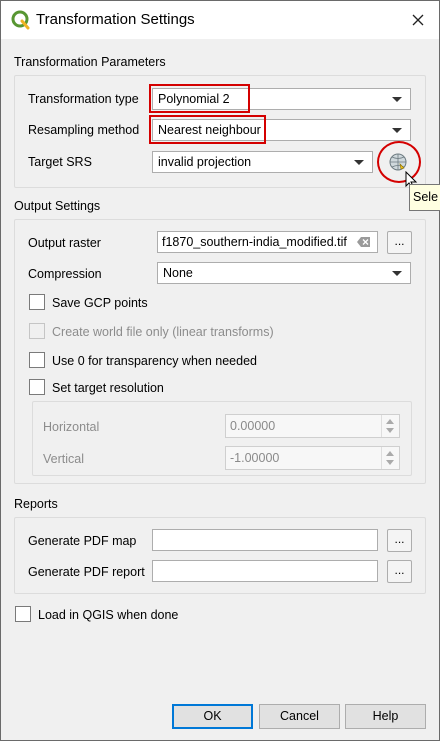 This screenshot has height=741, width=440. I want to click on clear-field-icon, so click(364, 242).